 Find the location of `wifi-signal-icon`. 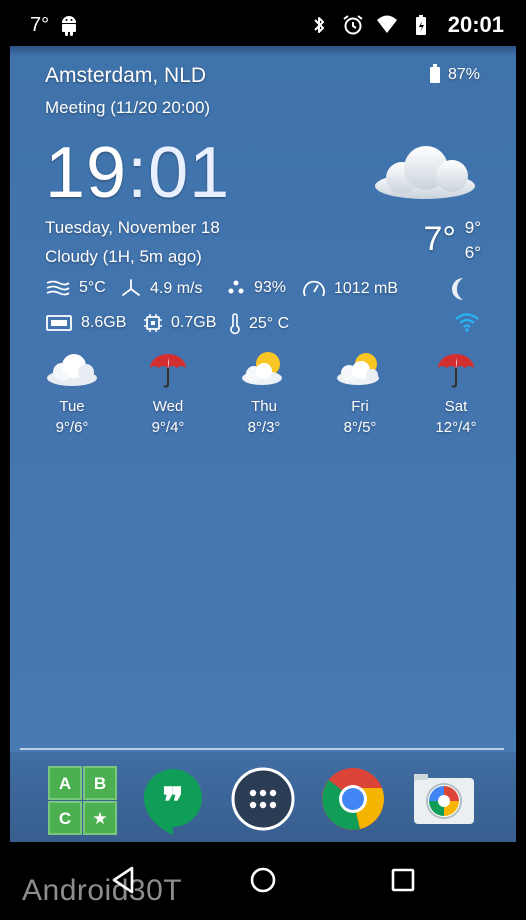

wifi-signal-icon is located at coordinates (467, 322).